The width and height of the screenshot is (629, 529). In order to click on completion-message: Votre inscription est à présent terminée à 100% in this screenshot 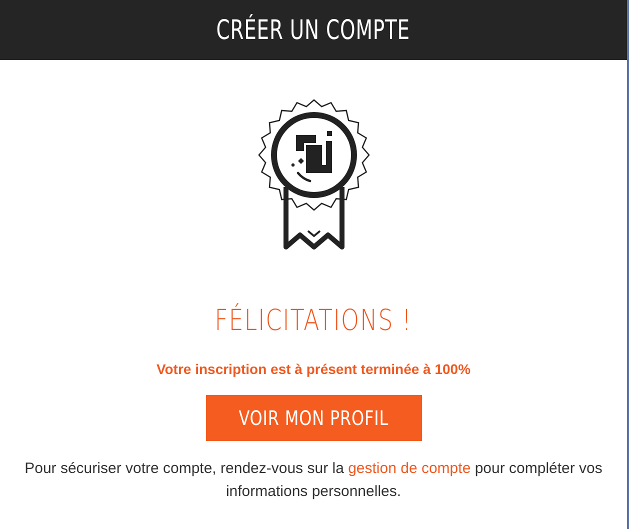, I will do `click(313, 369)`.